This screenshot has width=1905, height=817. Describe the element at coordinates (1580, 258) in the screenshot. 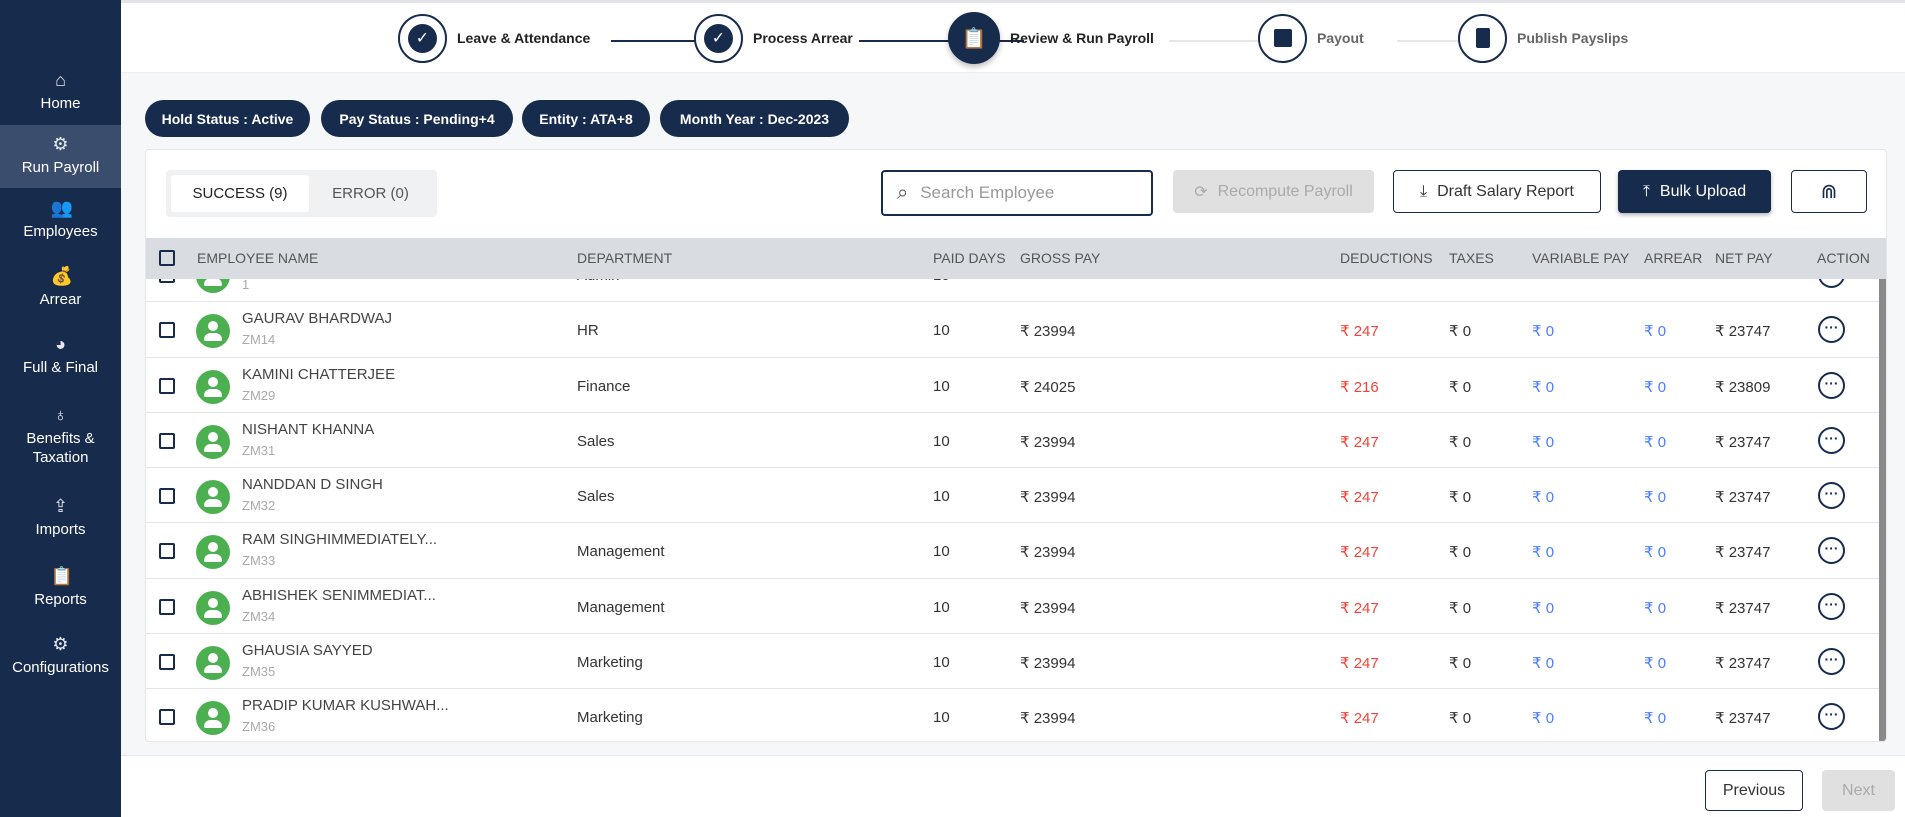

I see `col-variable-pay: VARIABLE PAY` at that location.